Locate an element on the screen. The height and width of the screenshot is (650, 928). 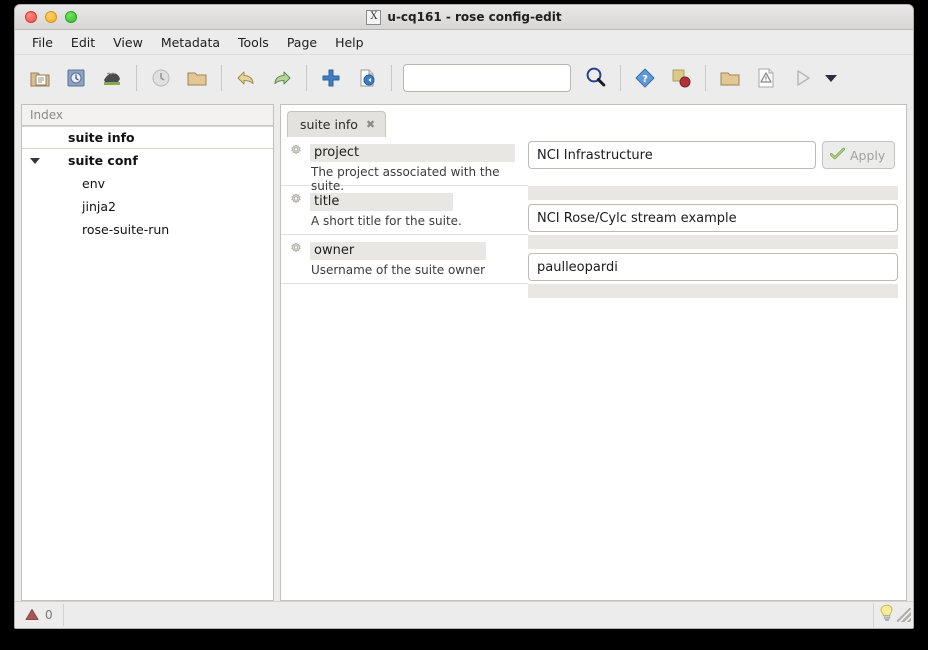
browse-icon is located at coordinates (112, 78).